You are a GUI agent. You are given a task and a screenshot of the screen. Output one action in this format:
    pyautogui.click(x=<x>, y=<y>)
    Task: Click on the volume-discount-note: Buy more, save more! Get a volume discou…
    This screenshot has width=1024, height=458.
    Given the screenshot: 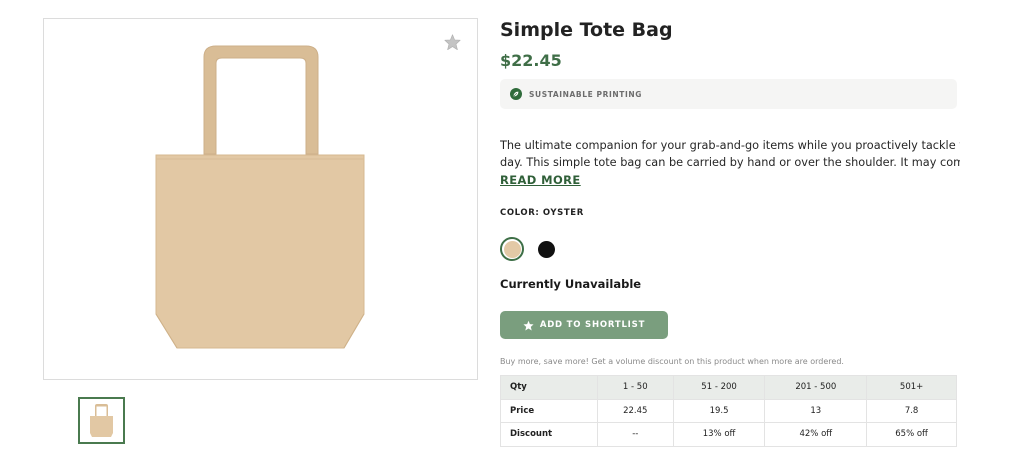 What is the action you would take?
    pyautogui.click(x=672, y=361)
    